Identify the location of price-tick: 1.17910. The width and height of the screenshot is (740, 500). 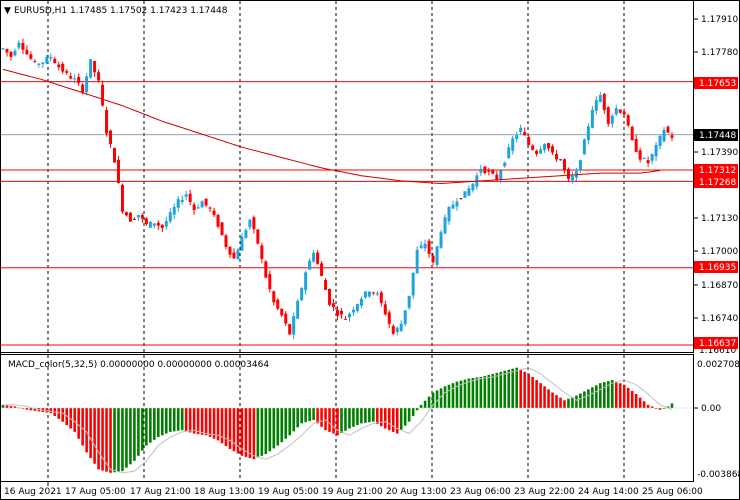
(719, 20).